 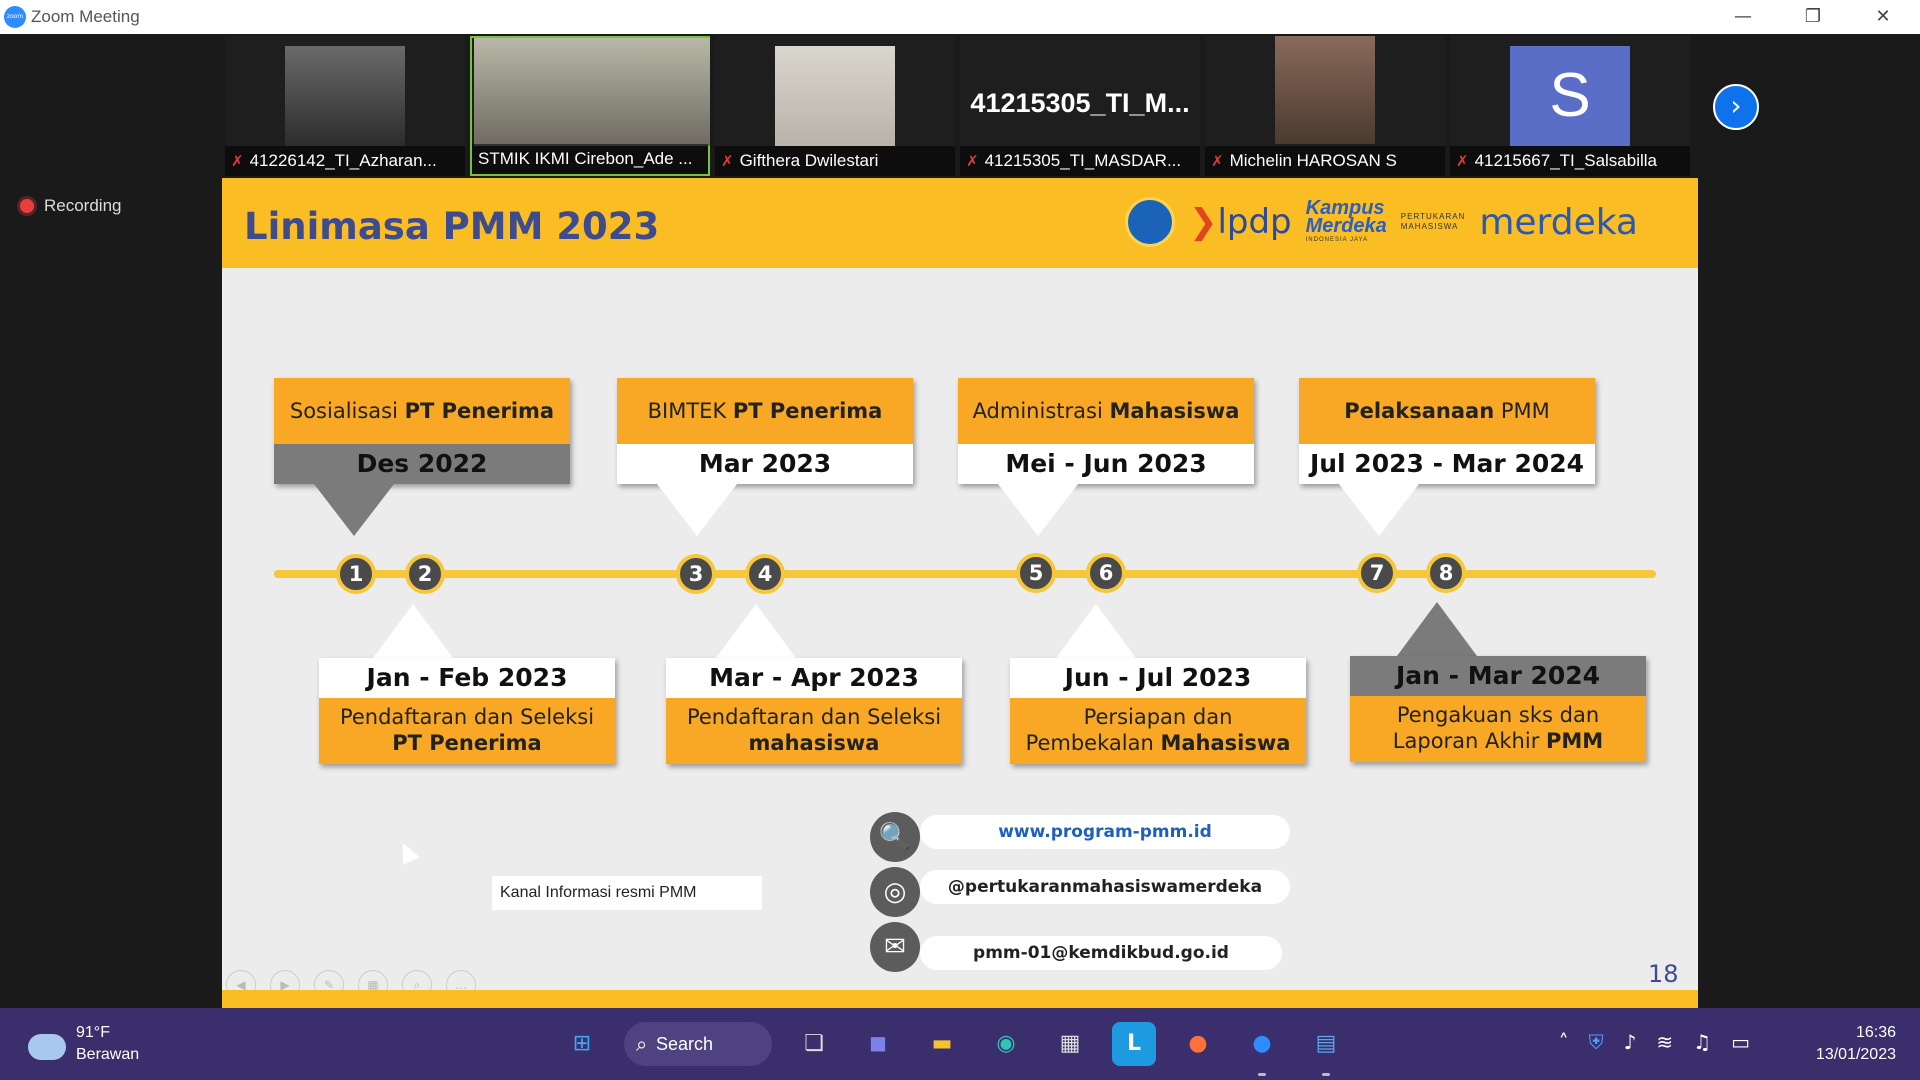 I want to click on l-app-icon: L, so click(x=1134, y=1044).